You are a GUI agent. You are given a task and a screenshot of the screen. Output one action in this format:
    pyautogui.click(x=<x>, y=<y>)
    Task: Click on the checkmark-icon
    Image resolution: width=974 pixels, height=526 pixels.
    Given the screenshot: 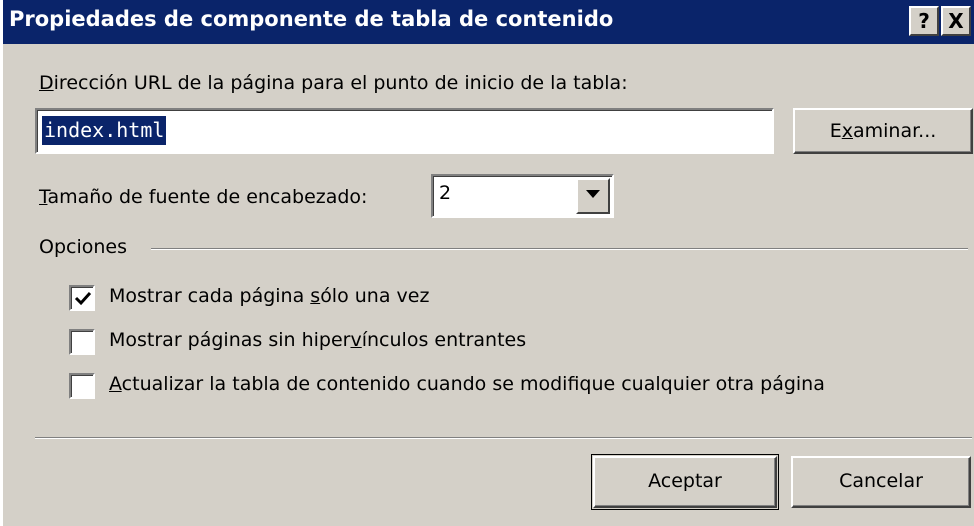 What is the action you would take?
    pyautogui.click(x=83, y=298)
    